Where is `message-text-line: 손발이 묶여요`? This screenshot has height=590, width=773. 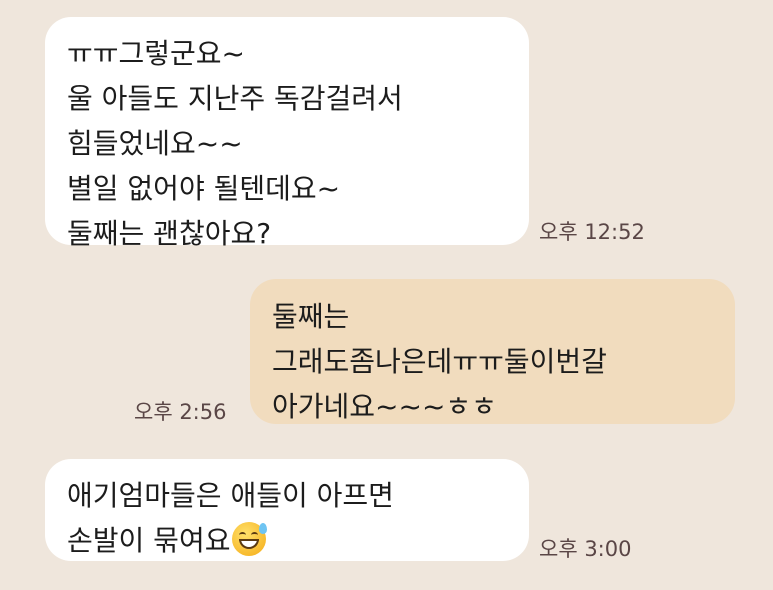 message-text-line: 손발이 묶여요 is located at coordinates (298, 540).